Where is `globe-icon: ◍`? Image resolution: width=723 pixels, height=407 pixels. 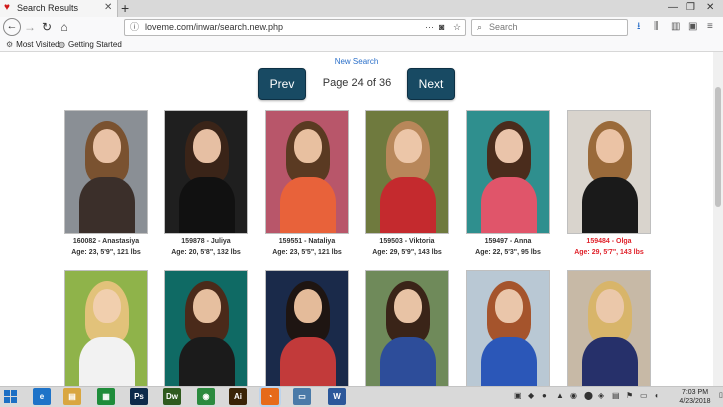 globe-icon: ◍ is located at coordinates (61, 44).